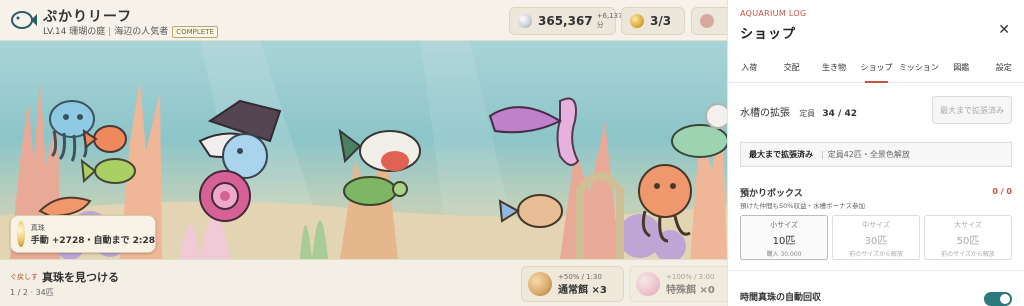 The width and height of the screenshot is (1024, 306). I want to click on max-expanded-title: 最大まで拡張済み, so click(781, 154).